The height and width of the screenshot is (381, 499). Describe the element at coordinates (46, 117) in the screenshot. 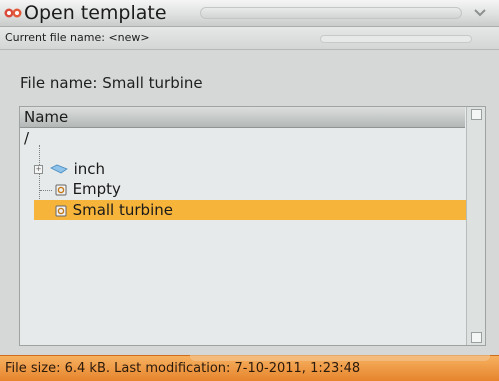

I see `column-header-label: Name` at that location.